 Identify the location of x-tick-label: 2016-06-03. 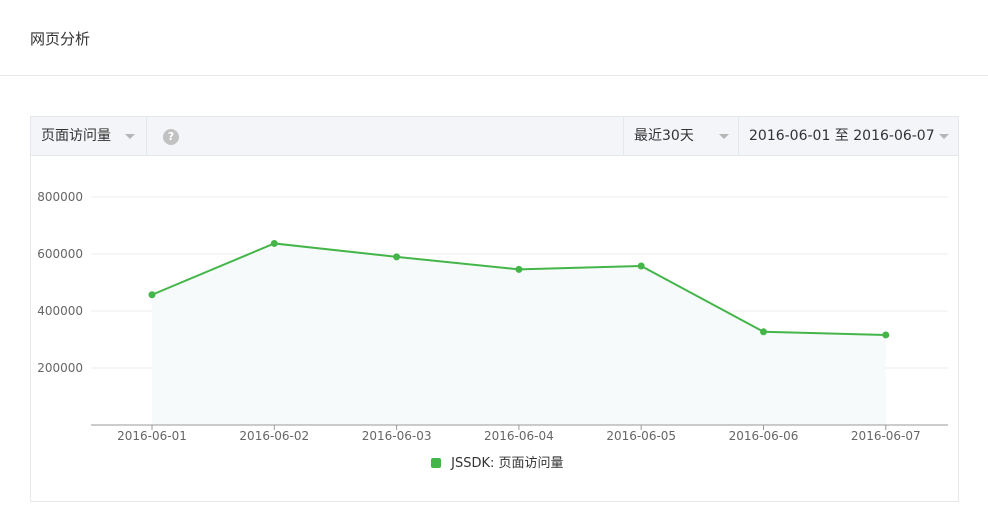
(397, 436).